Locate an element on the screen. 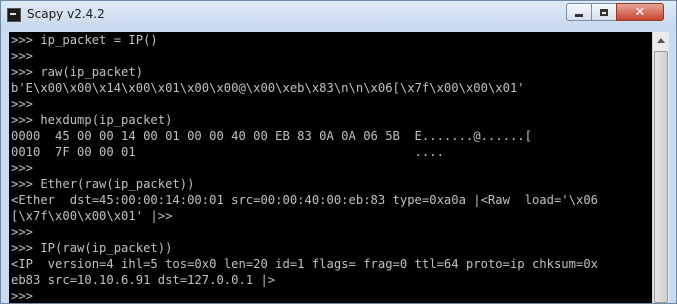 This screenshot has height=304, width=677. console-line: >>> IP(raw(ip_packet)) is located at coordinates (92, 248).